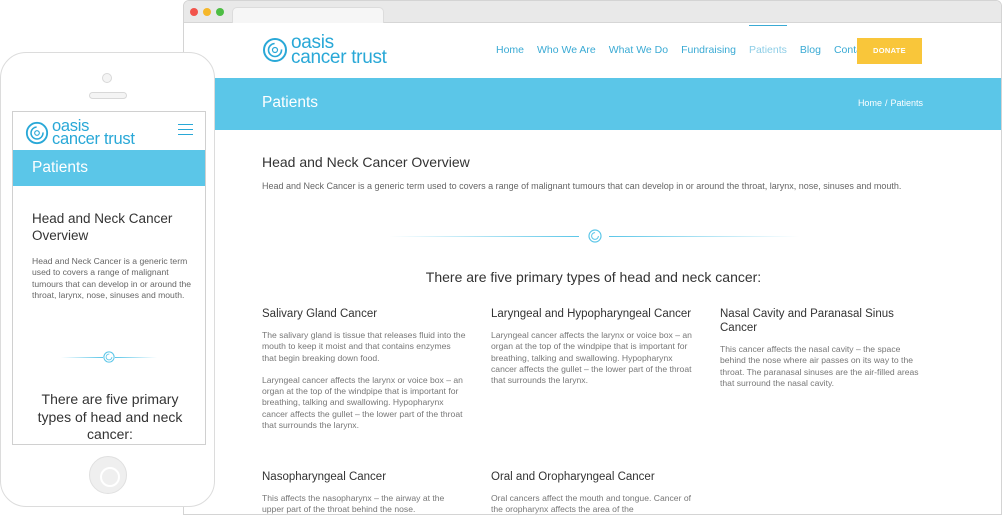 This screenshot has height=515, width=1002. What do you see at coordinates (566, 50) in the screenshot?
I see `nav-item-who-we-are: Who We Are` at bounding box center [566, 50].